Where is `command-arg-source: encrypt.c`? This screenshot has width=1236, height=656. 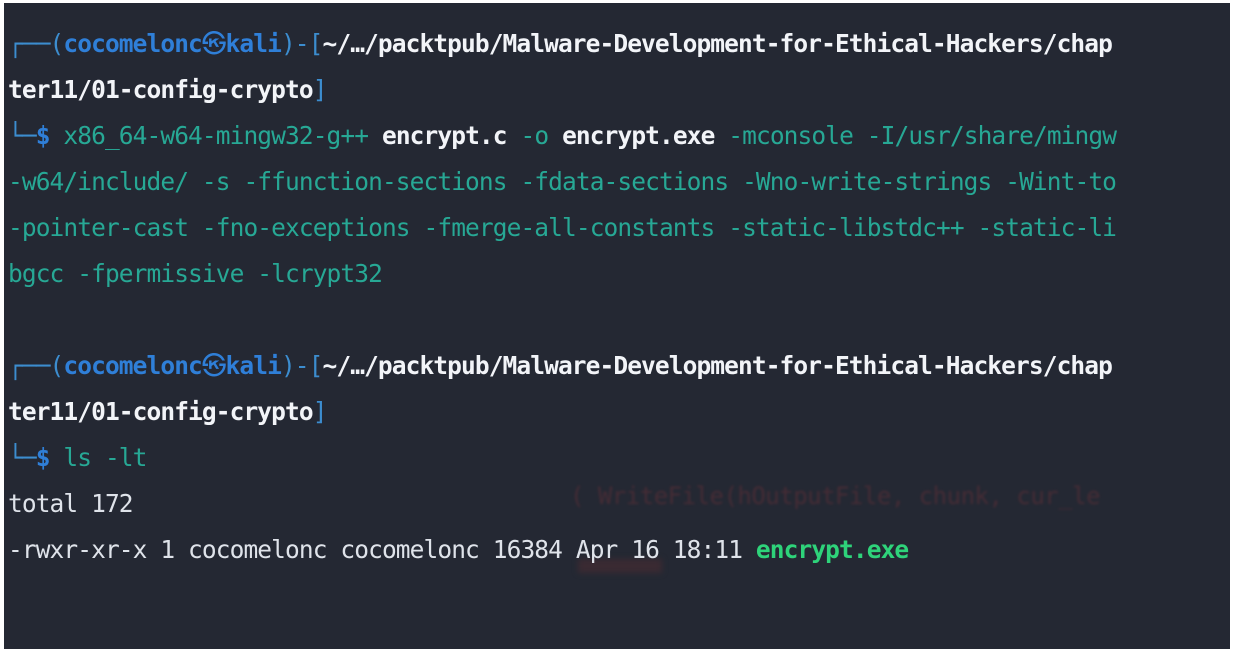 command-arg-source: encrypt.c is located at coordinates (444, 135).